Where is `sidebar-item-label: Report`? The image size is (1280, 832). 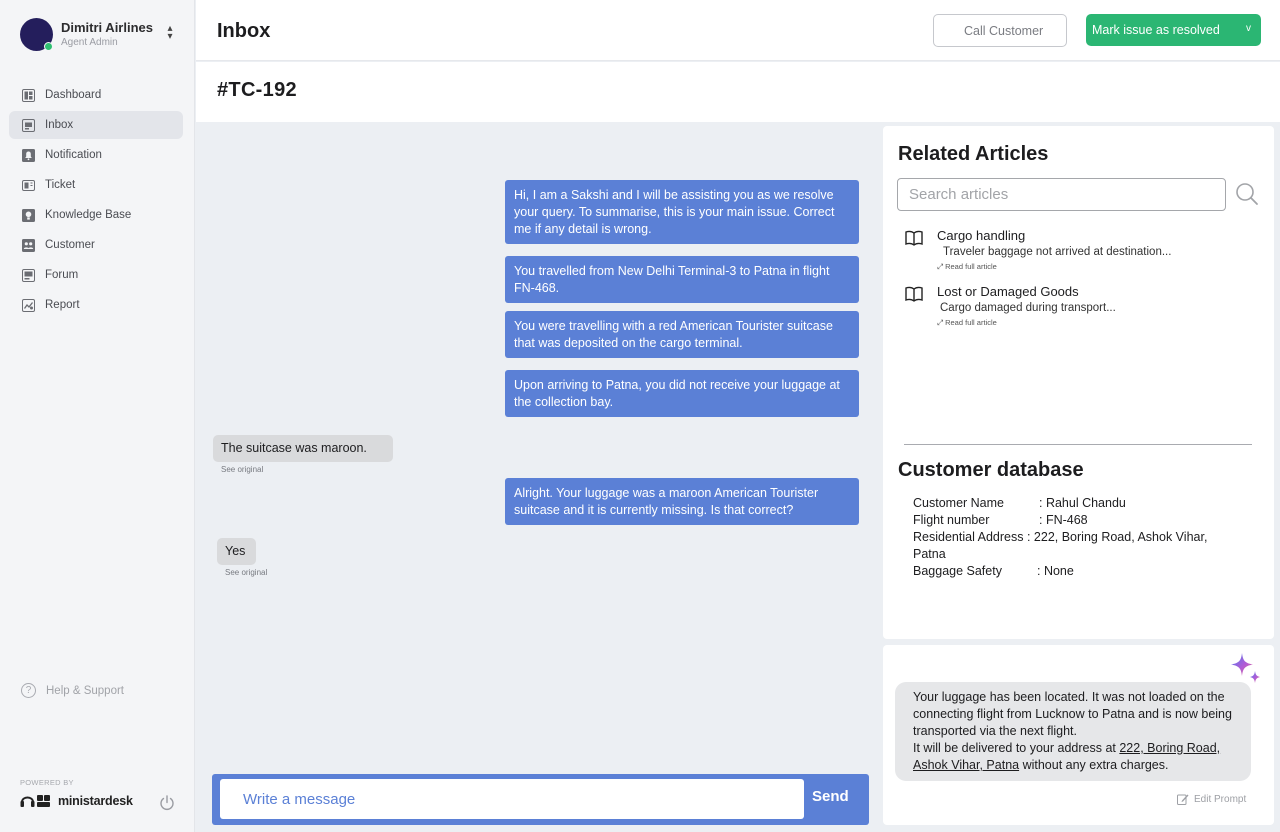
sidebar-item-label: Report is located at coordinates (62, 305).